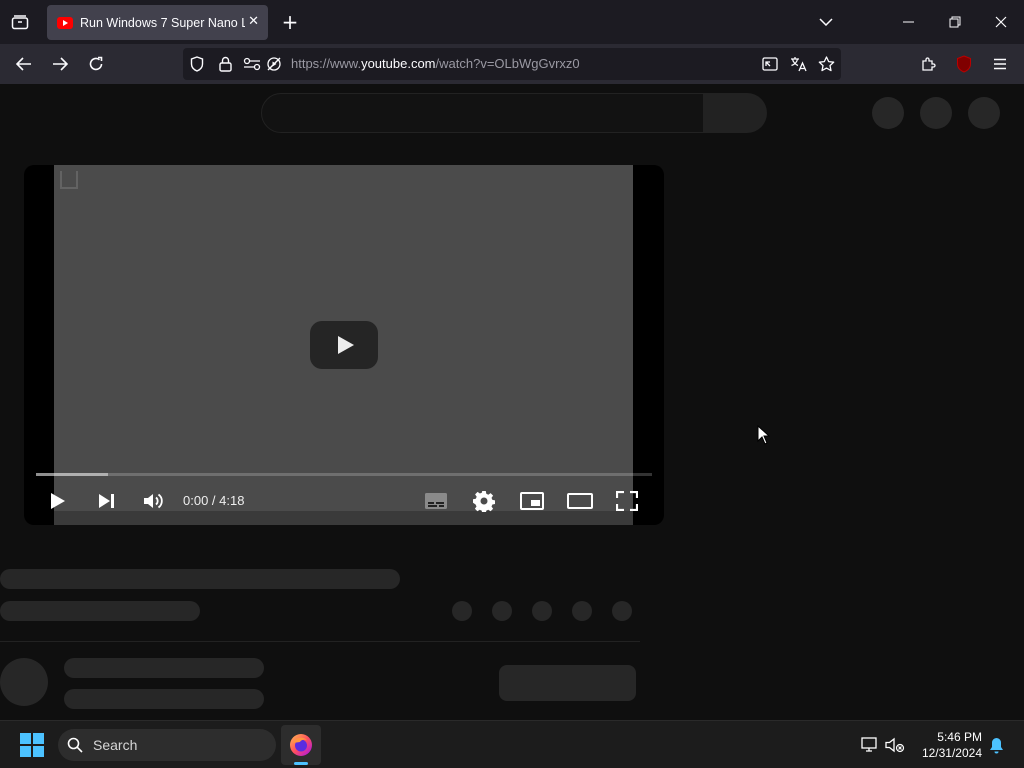  Describe the element at coordinates (290, 22) in the screenshot. I see `new-tab-button: +` at that location.